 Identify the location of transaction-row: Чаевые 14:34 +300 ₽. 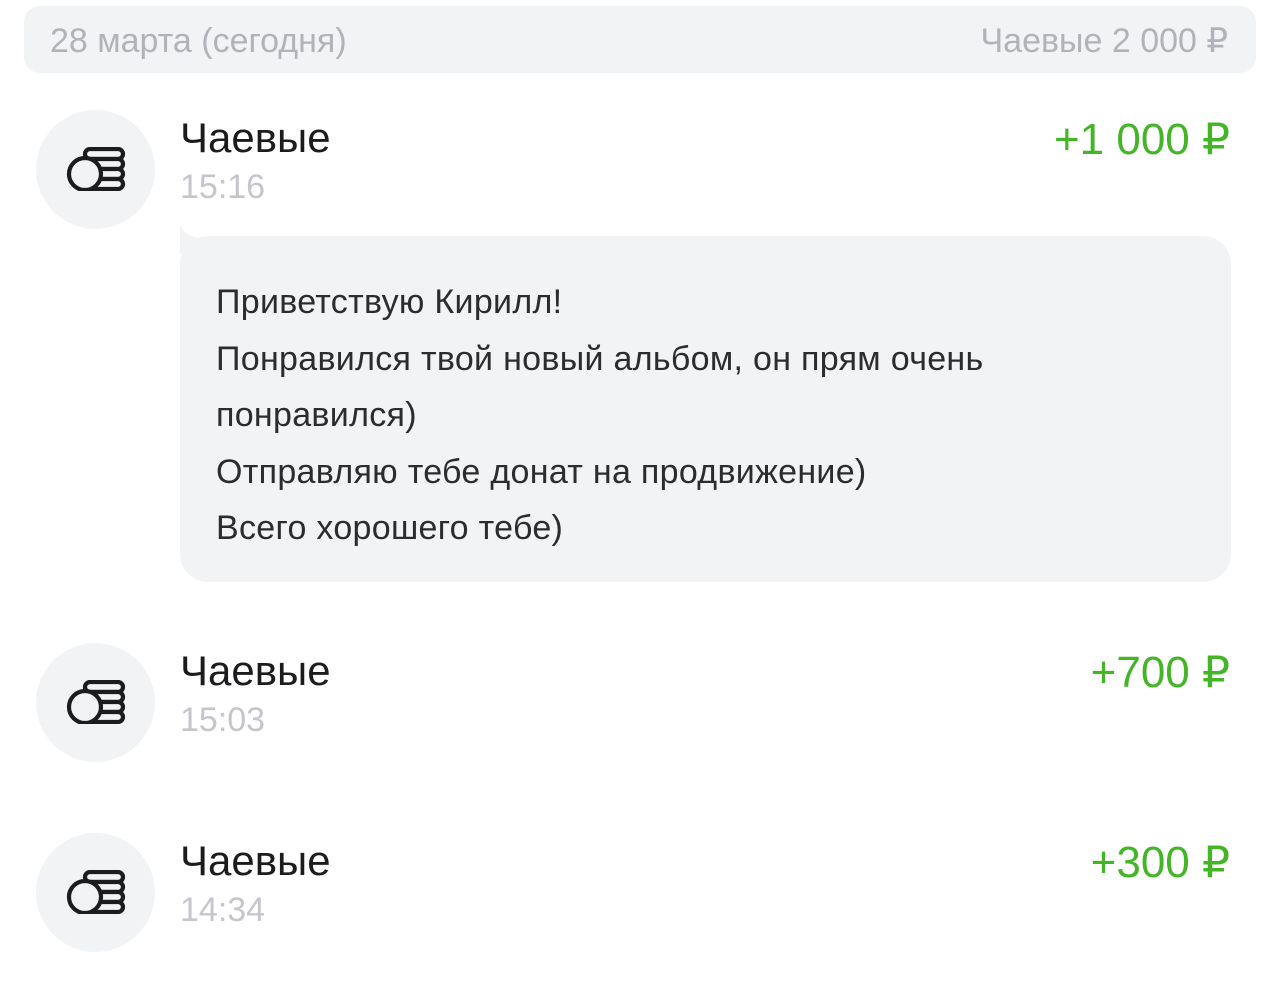
(640, 893).